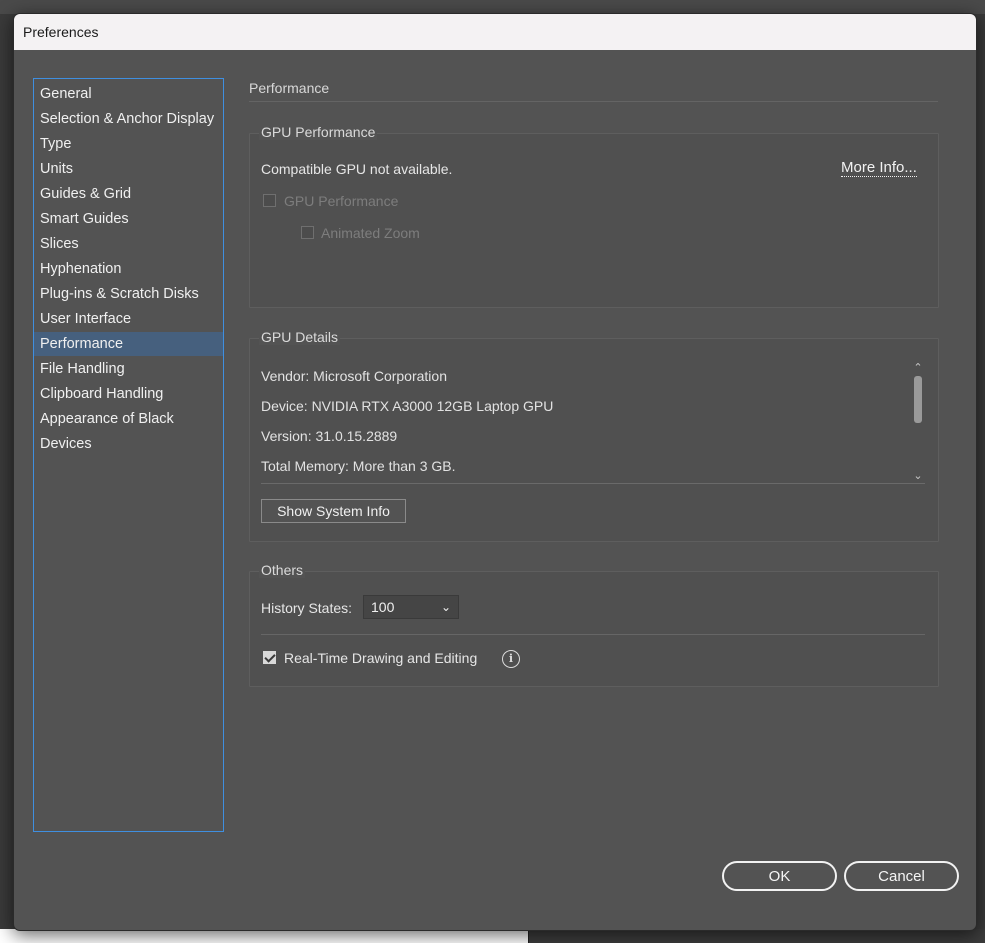 This screenshot has width=985, height=943. What do you see at coordinates (901, 876) in the screenshot?
I see `cancel-button: Cancel` at bounding box center [901, 876].